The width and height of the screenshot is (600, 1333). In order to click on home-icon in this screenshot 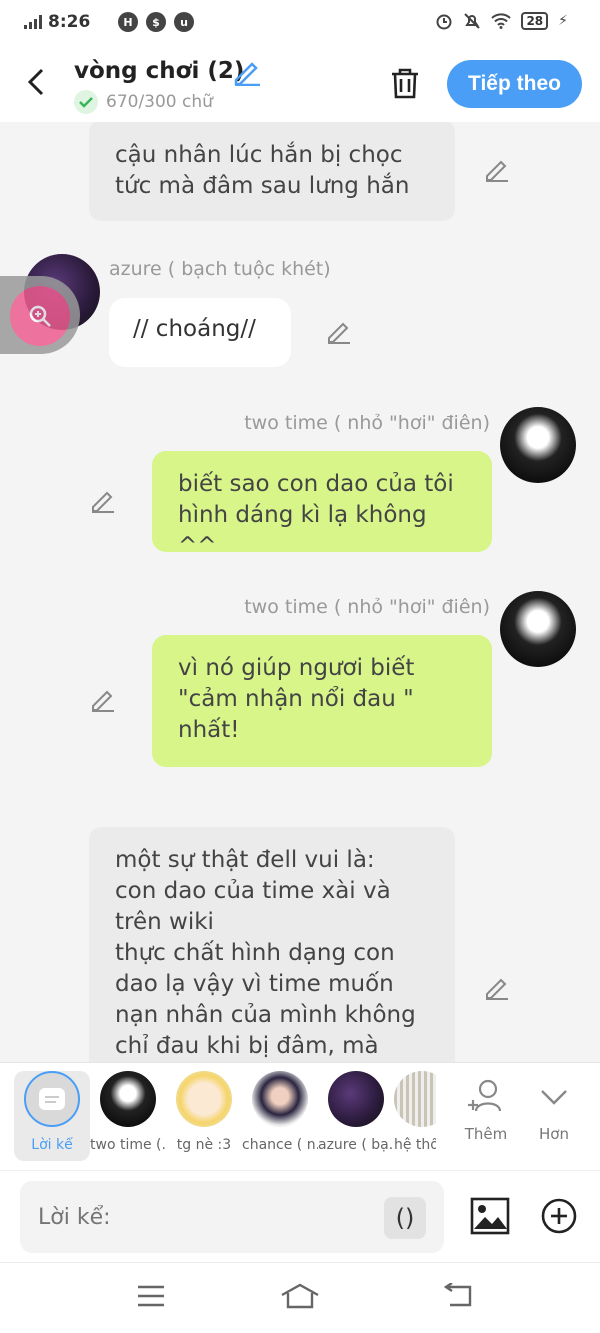, I will do `click(300, 1296)`.